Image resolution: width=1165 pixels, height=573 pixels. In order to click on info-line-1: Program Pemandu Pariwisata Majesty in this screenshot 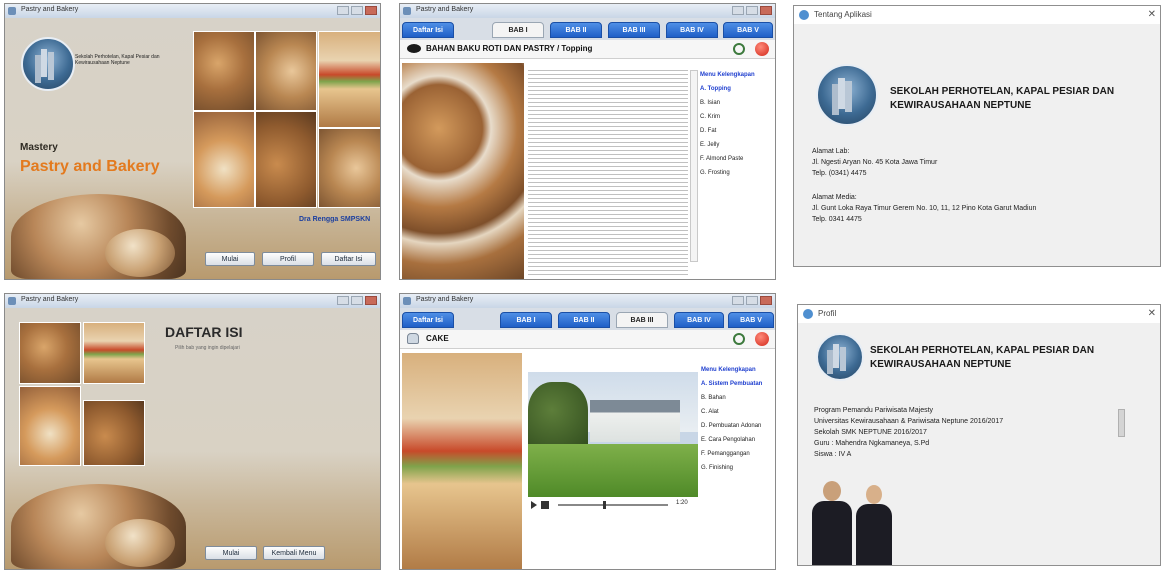, I will do `click(874, 410)`.